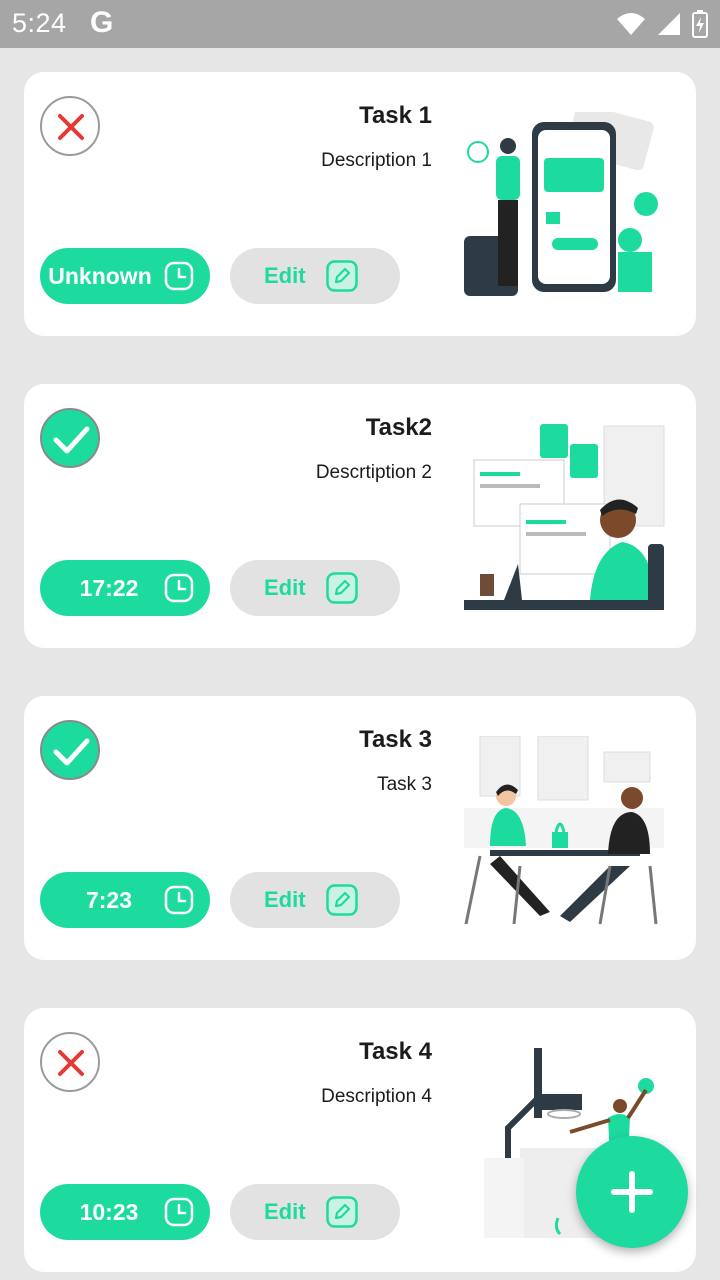 Image resolution: width=720 pixels, height=1280 pixels. Describe the element at coordinates (398, 427) in the screenshot. I see `task-title: Task2` at that location.